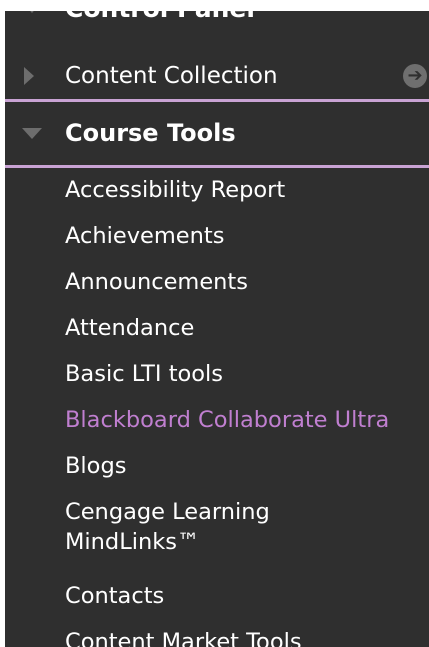 The image size is (429, 647). What do you see at coordinates (167, 512) in the screenshot?
I see `tool-item-label-line1: Cengage Learning` at bounding box center [167, 512].